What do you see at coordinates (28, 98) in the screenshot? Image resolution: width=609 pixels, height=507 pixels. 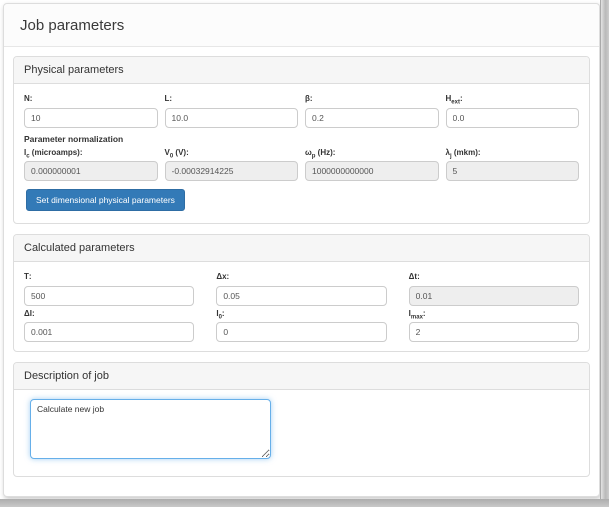 I see `n-label: N:` at bounding box center [28, 98].